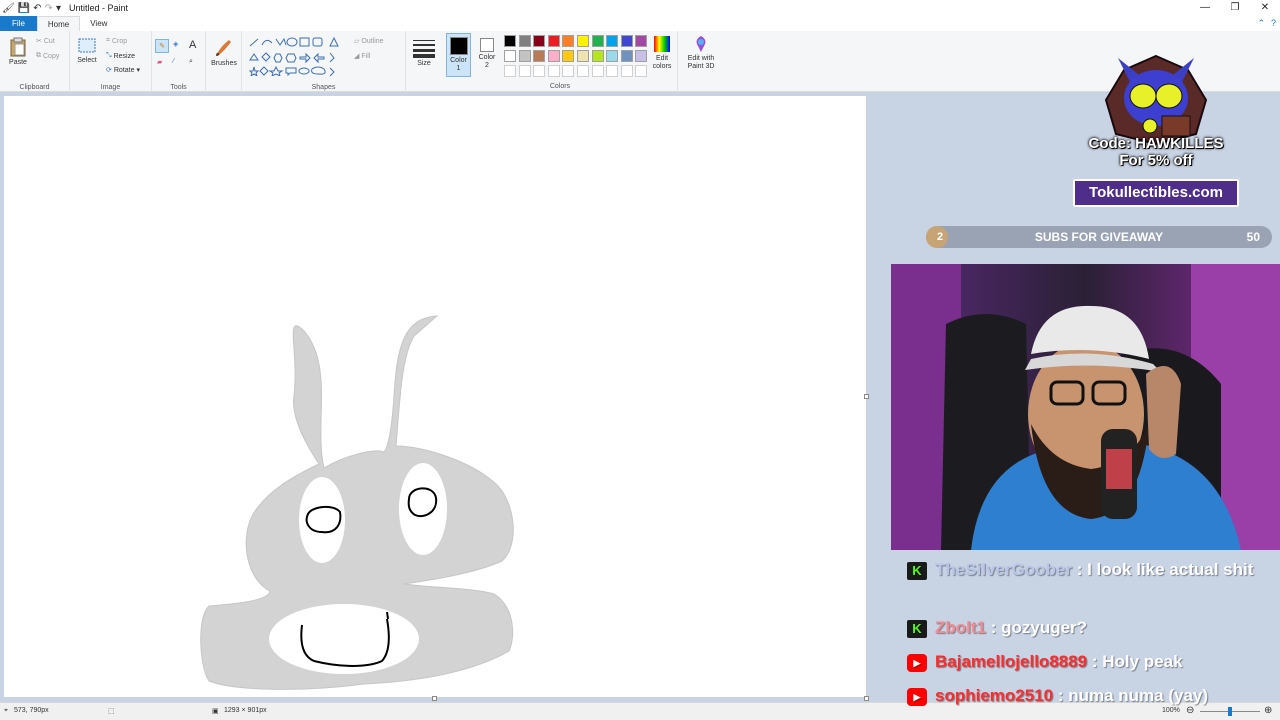 Image resolution: width=1280 pixels, height=720 pixels. Describe the element at coordinates (18, 51) in the screenshot. I see `paste-button: Paste` at that location.